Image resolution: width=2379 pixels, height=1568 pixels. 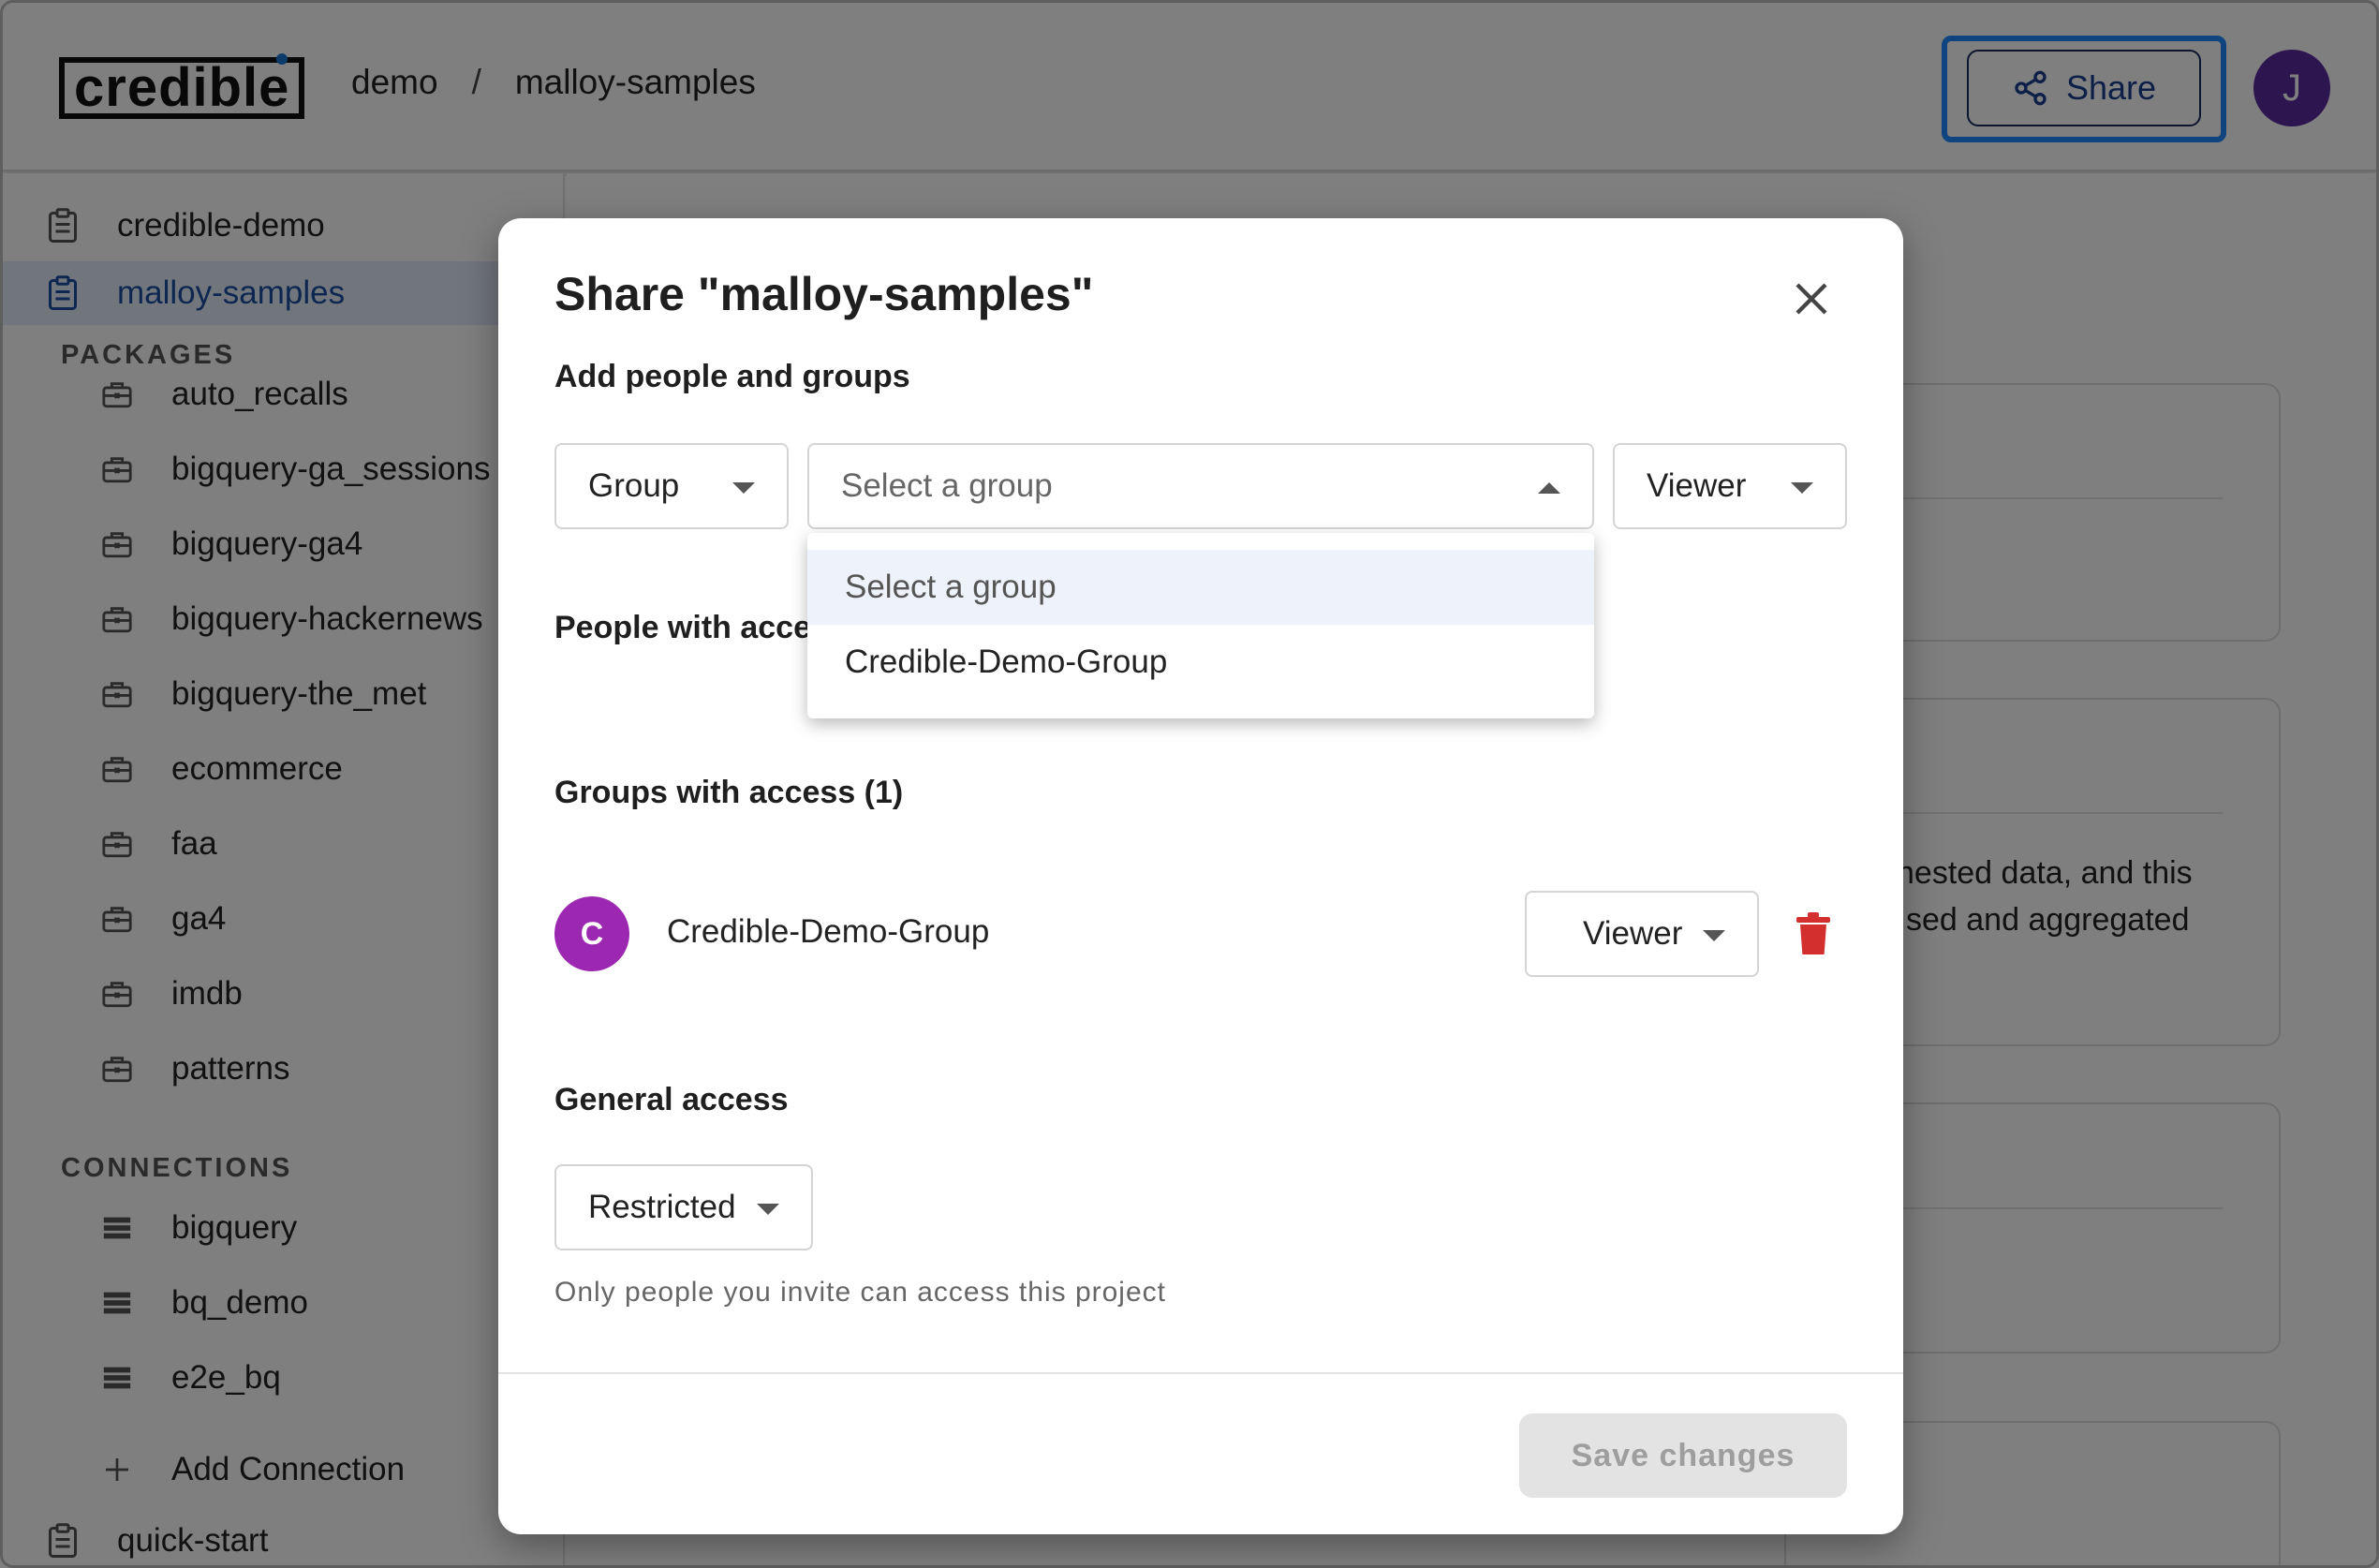 What do you see at coordinates (1683, 1455) in the screenshot?
I see `save-changes-button: Save changes` at bounding box center [1683, 1455].